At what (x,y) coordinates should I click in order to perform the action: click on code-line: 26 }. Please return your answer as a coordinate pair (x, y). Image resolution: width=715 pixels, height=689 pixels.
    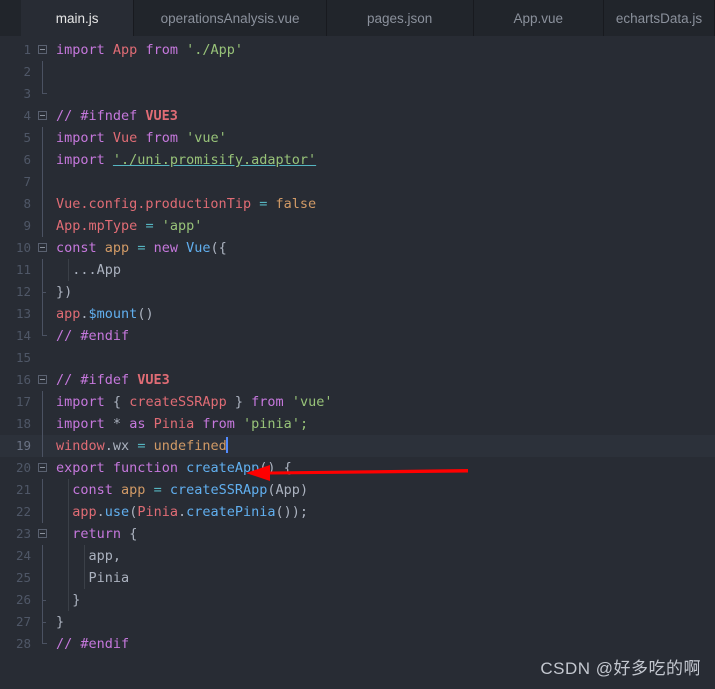
    Looking at the image, I should click on (357, 600).